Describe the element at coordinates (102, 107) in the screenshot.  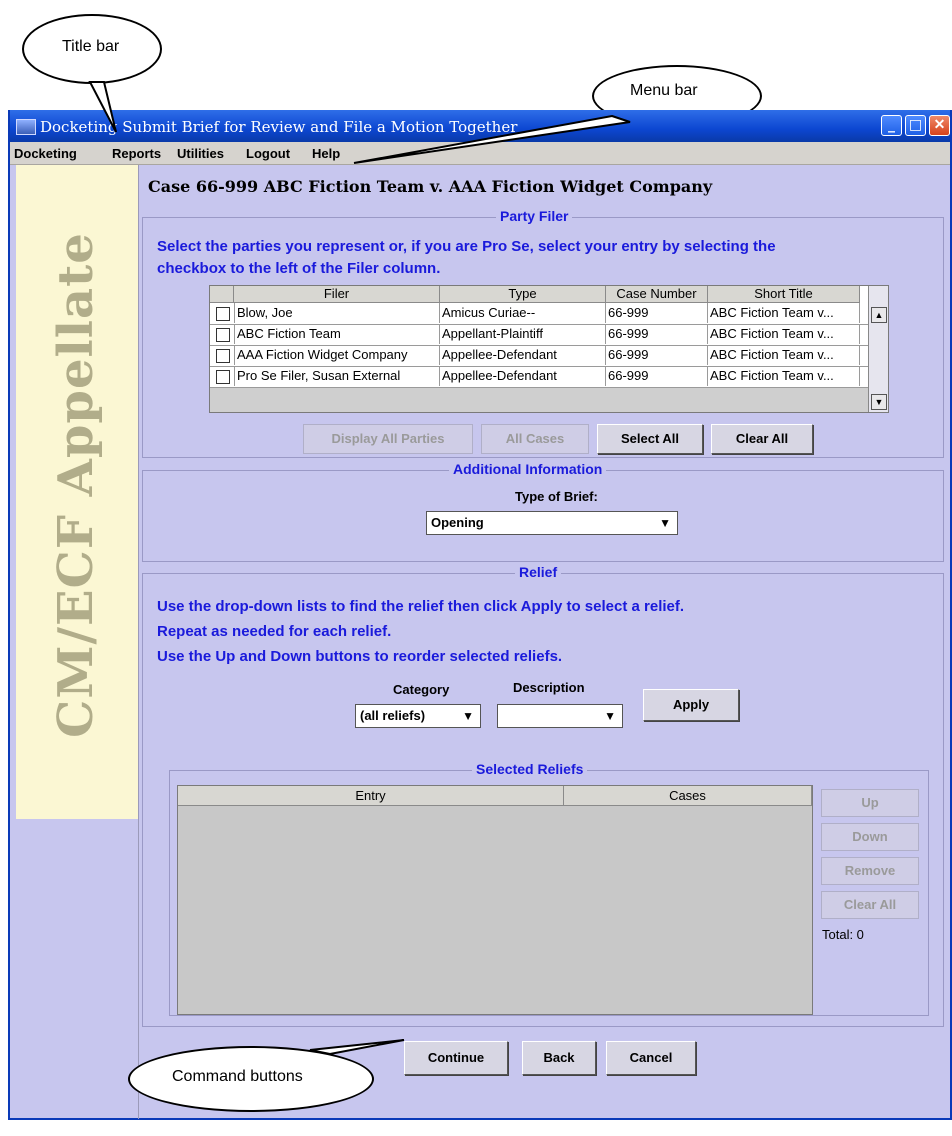
I see `title-bar-pointer` at that location.